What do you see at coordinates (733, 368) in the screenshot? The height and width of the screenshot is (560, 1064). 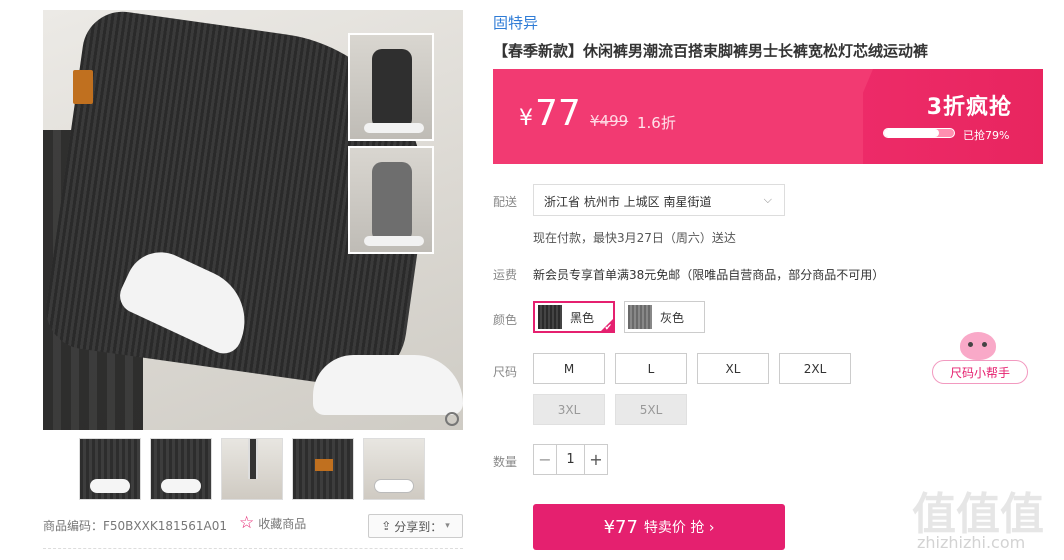 I see `size-option-xl: XL` at bounding box center [733, 368].